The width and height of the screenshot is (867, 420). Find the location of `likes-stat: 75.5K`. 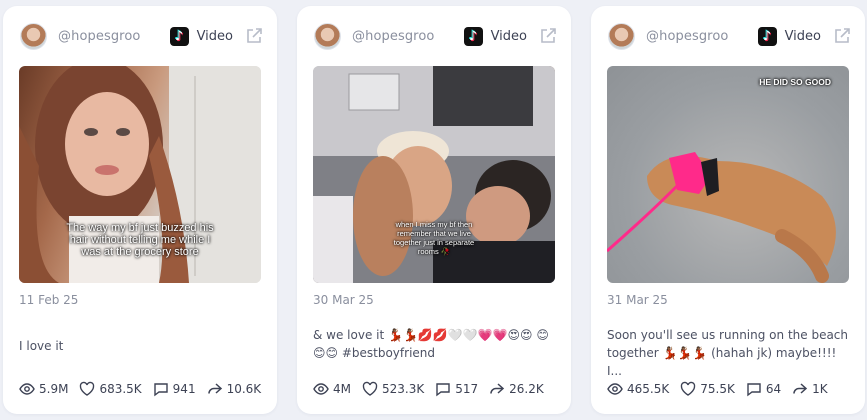

likes-stat: 75.5K is located at coordinates (707, 389).